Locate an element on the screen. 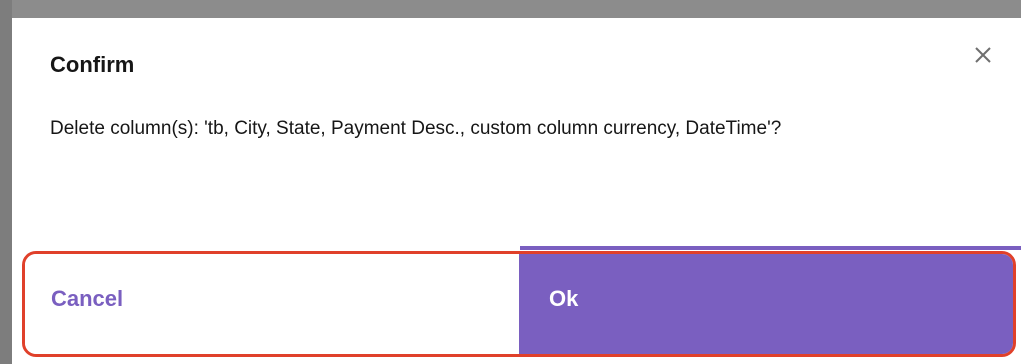 Image resolution: width=1021 pixels, height=364 pixels. ok-button: Ok is located at coordinates (766, 304).